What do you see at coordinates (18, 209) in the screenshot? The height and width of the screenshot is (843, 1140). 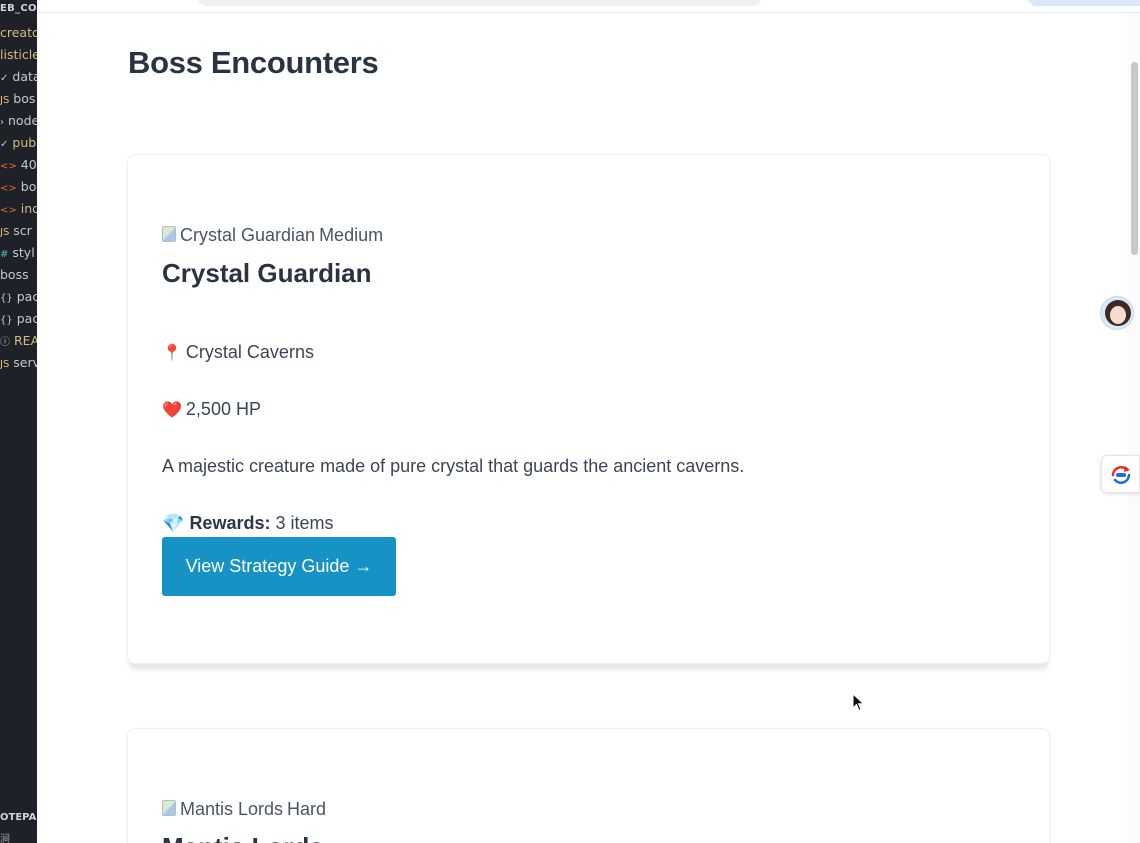 I see `explorer-item: <>inde` at bounding box center [18, 209].